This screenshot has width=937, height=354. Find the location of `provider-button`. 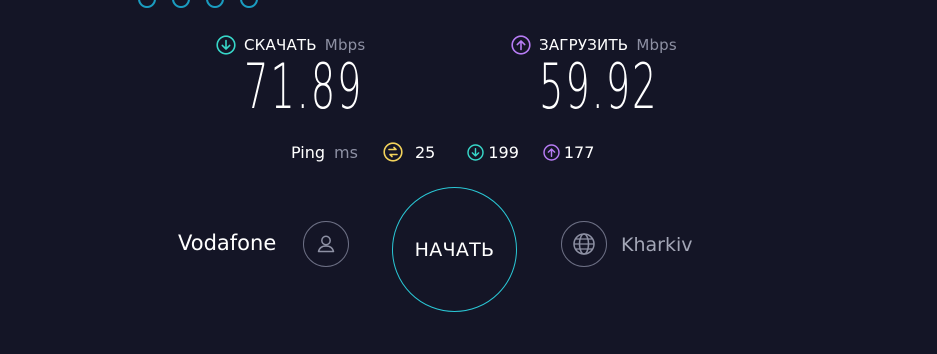

provider-button is located at coordinates (326, 244).